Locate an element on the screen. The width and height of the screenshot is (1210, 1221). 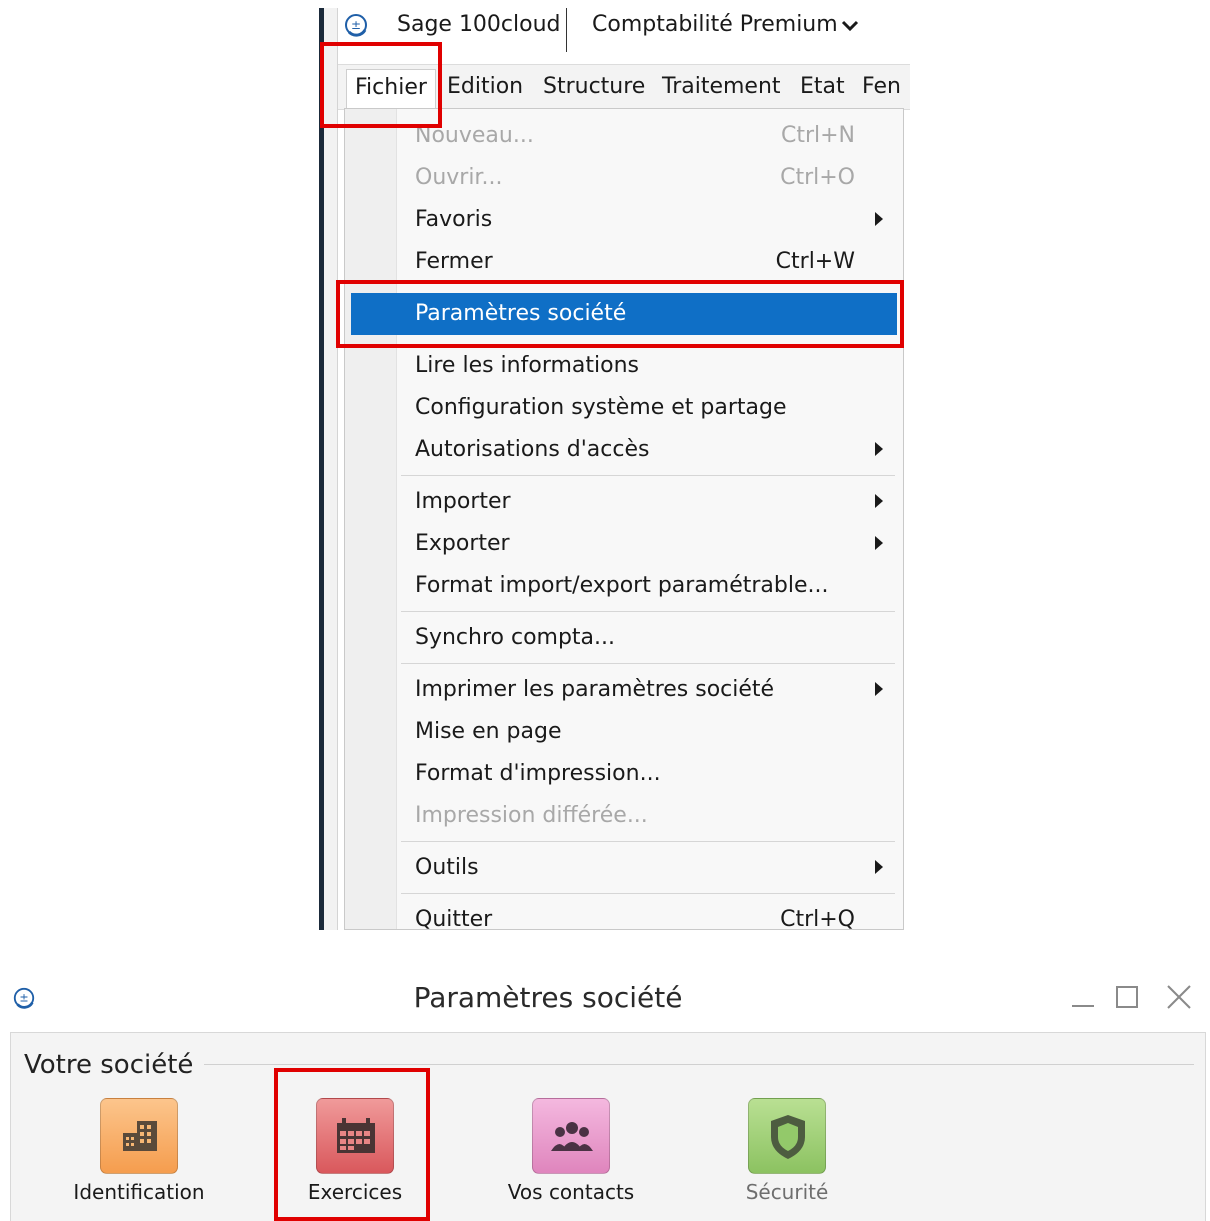
menu-item-shortcut: Ctrl+N is located at coordinates (817, 135).